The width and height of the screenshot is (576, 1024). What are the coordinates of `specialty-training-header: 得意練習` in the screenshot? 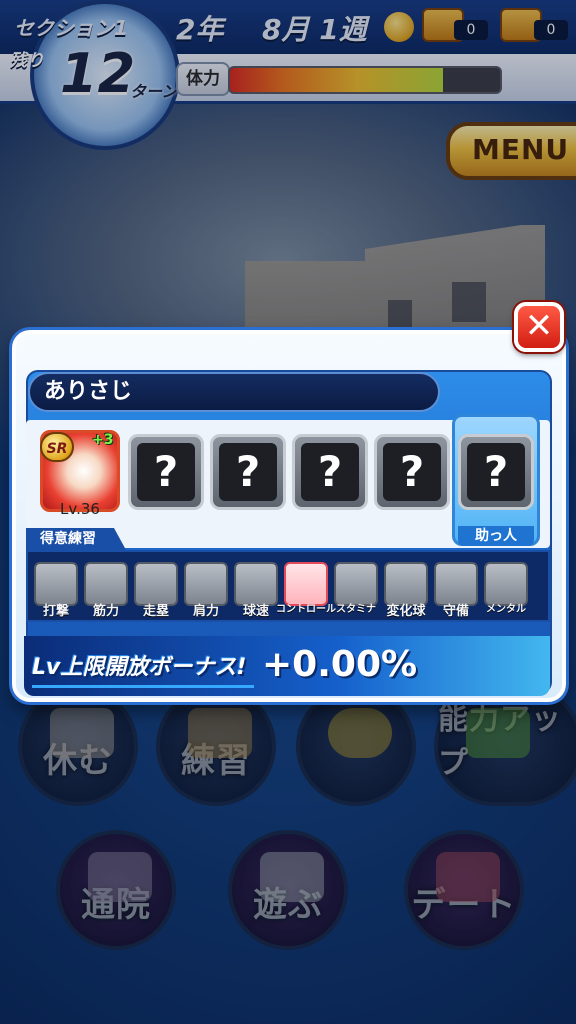 It's located at (76, 539).